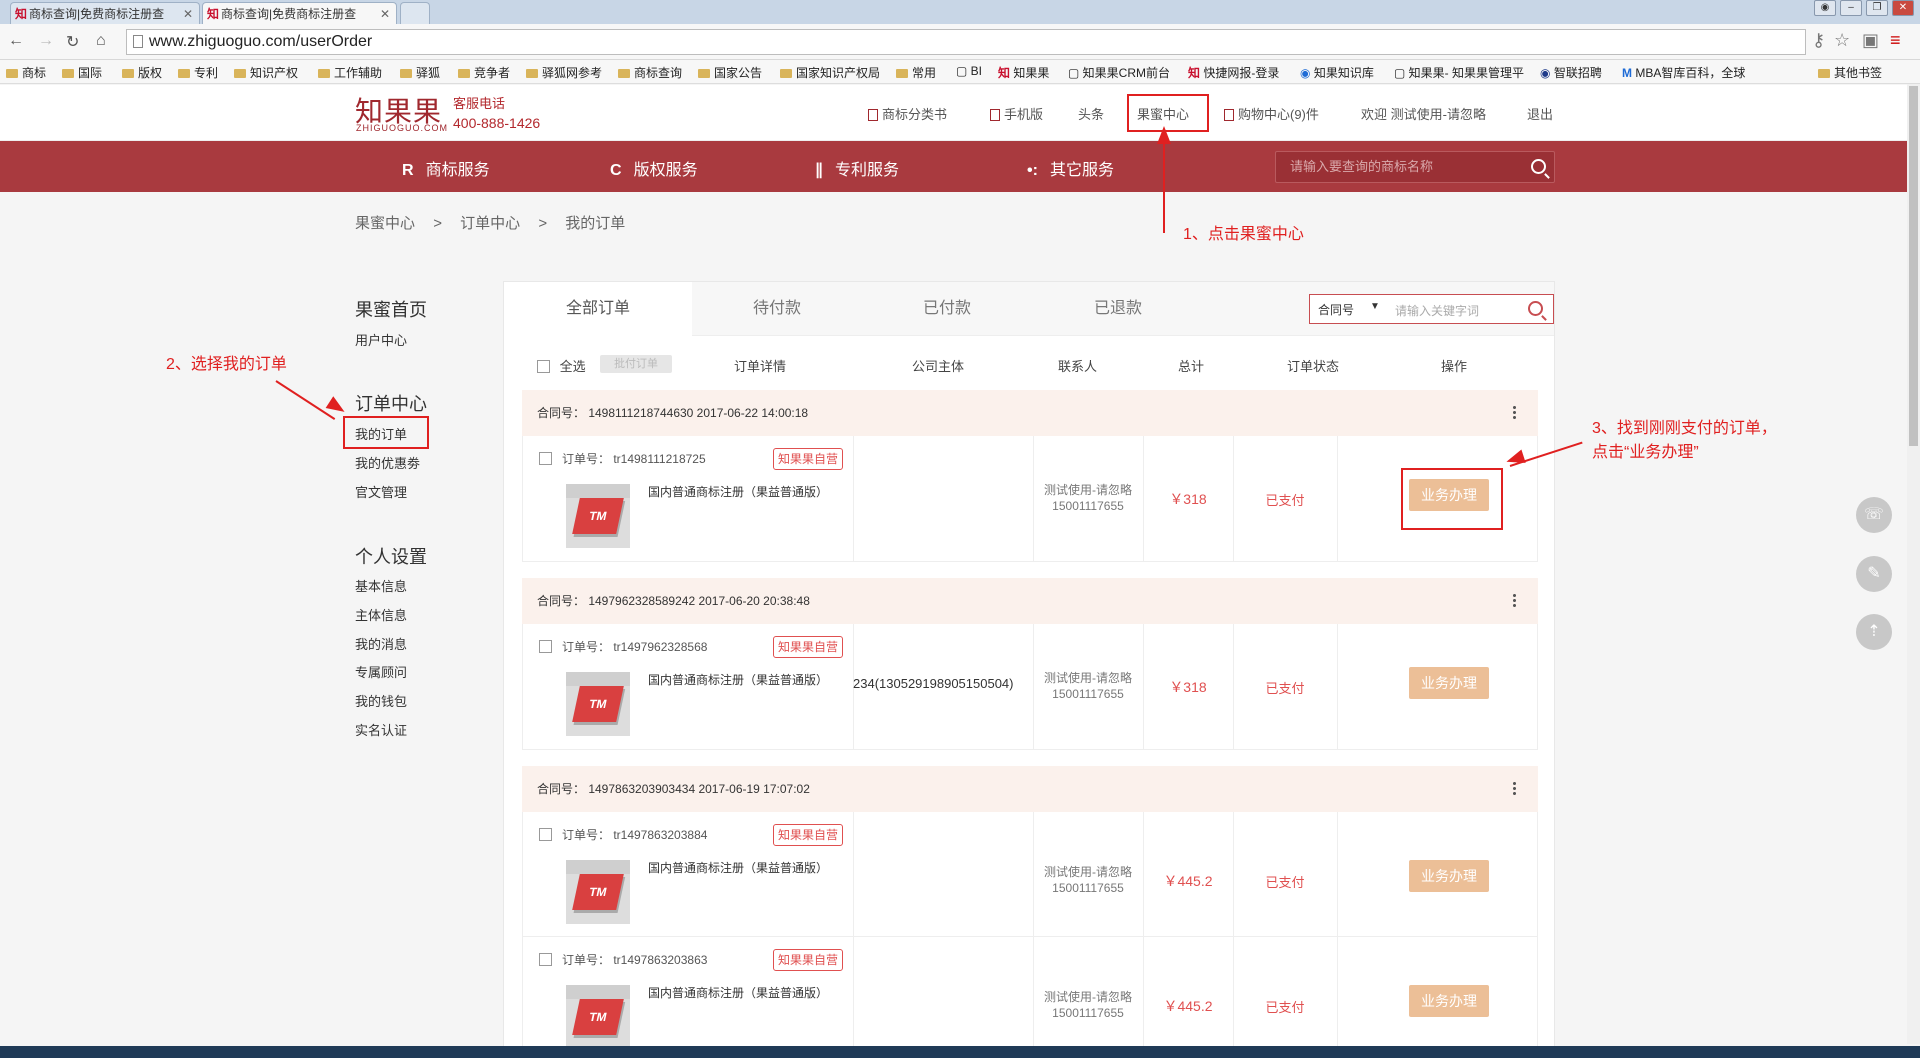 This screenshot has width=1920, height=1058. What do you see at coordinates (907, 113) in the screenshot?
I see `nav-classify: 商标分类书` at bounding box center [907, 113].